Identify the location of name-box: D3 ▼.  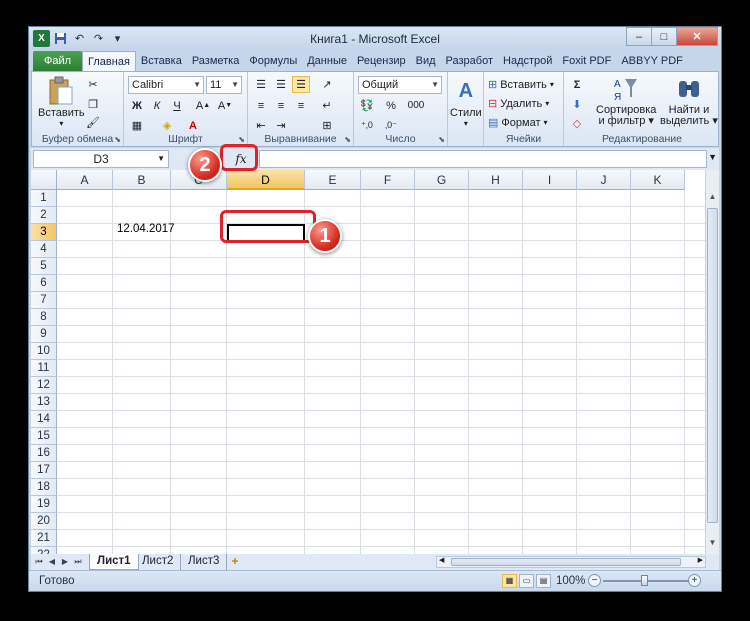
(101, 159).